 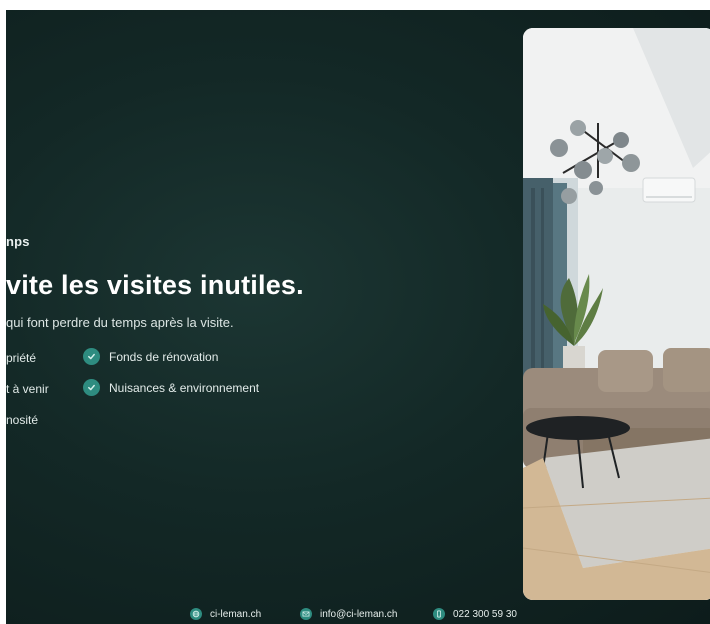 I want to click on section-kicker: nps, so click(x=18, y=241).